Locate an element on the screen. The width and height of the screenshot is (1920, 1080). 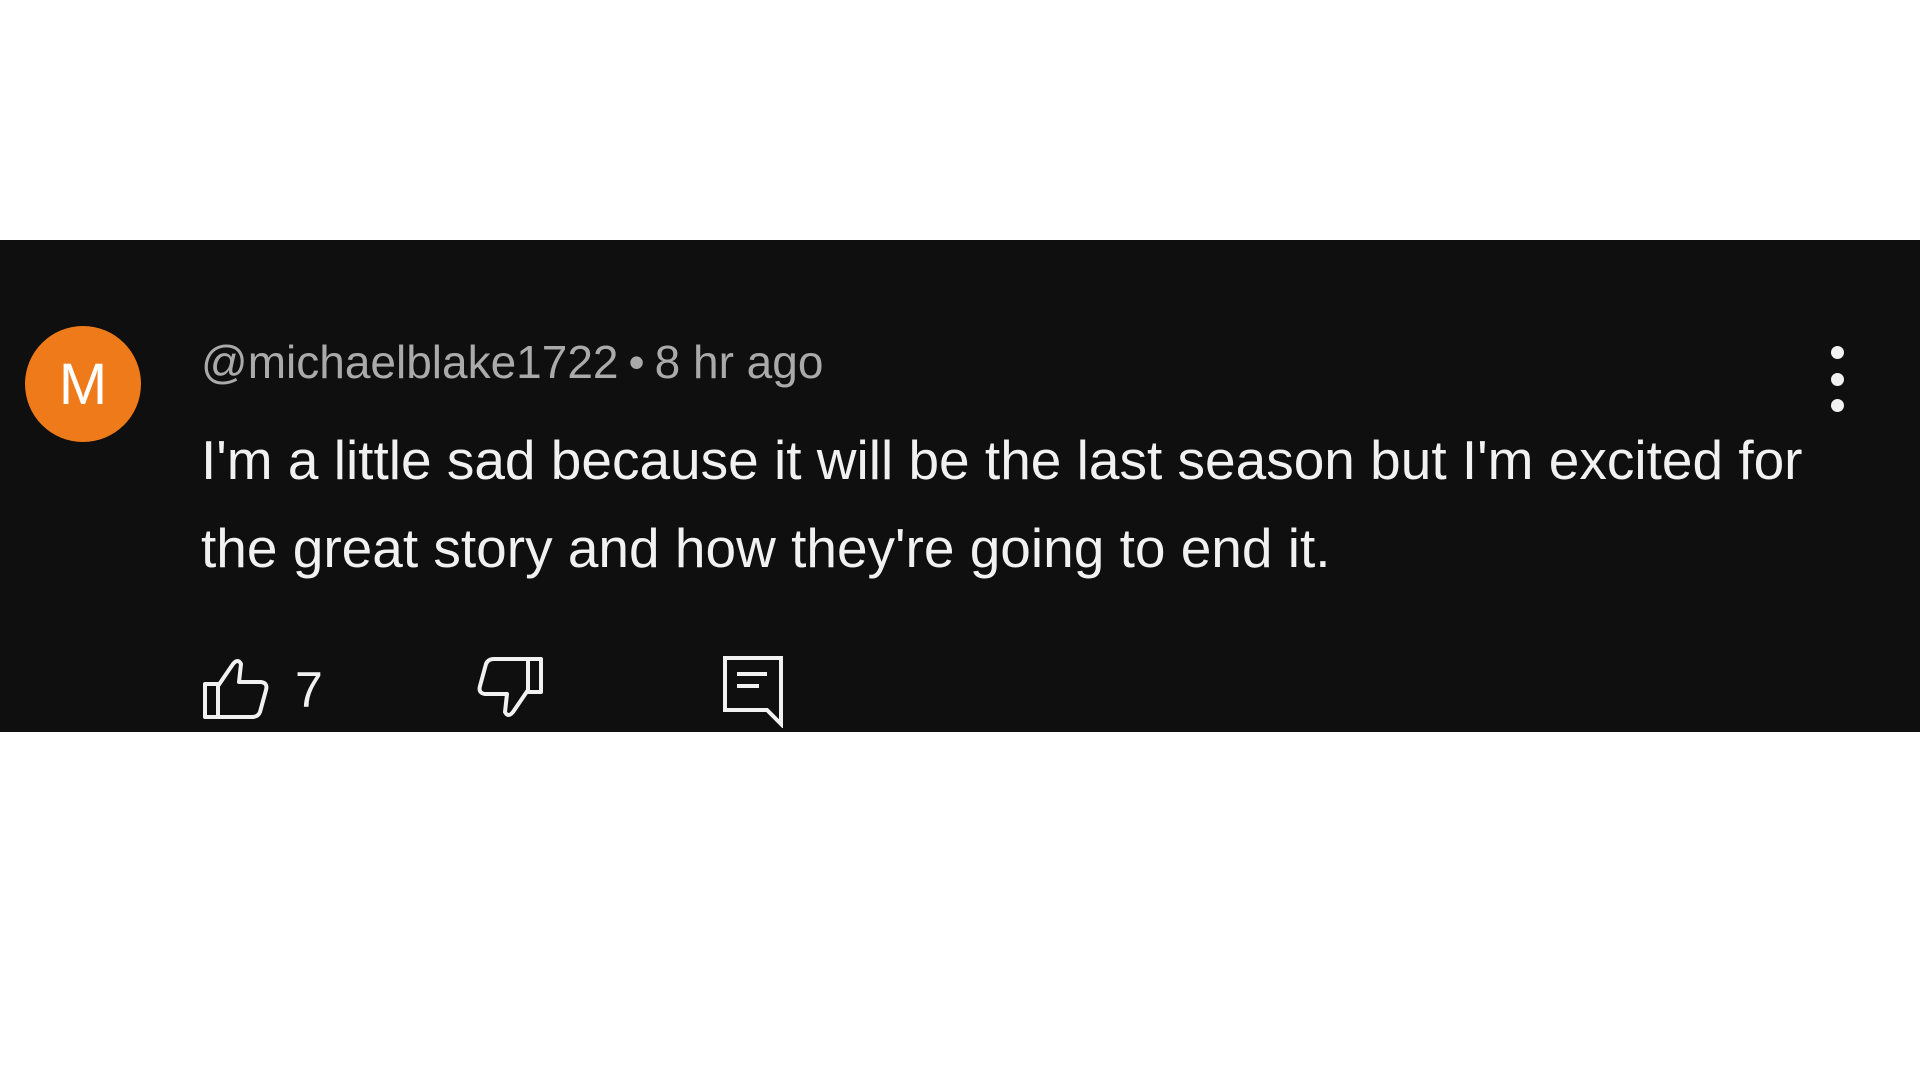
reply-button is located at coordinates (753, 690).